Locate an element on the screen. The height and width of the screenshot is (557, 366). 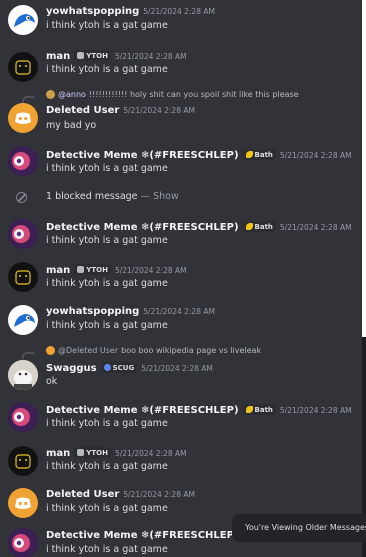
older-messages-label: You're Viewing Older Messages is located at coordinates (305, 527).